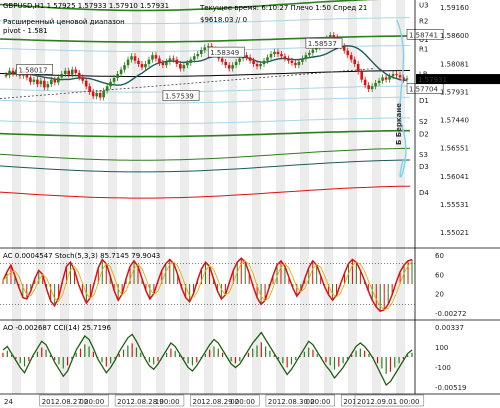  Describe the element at coordinates (423, 35) in the screenshot. I see `price-annotation: 1.58741` at that location.